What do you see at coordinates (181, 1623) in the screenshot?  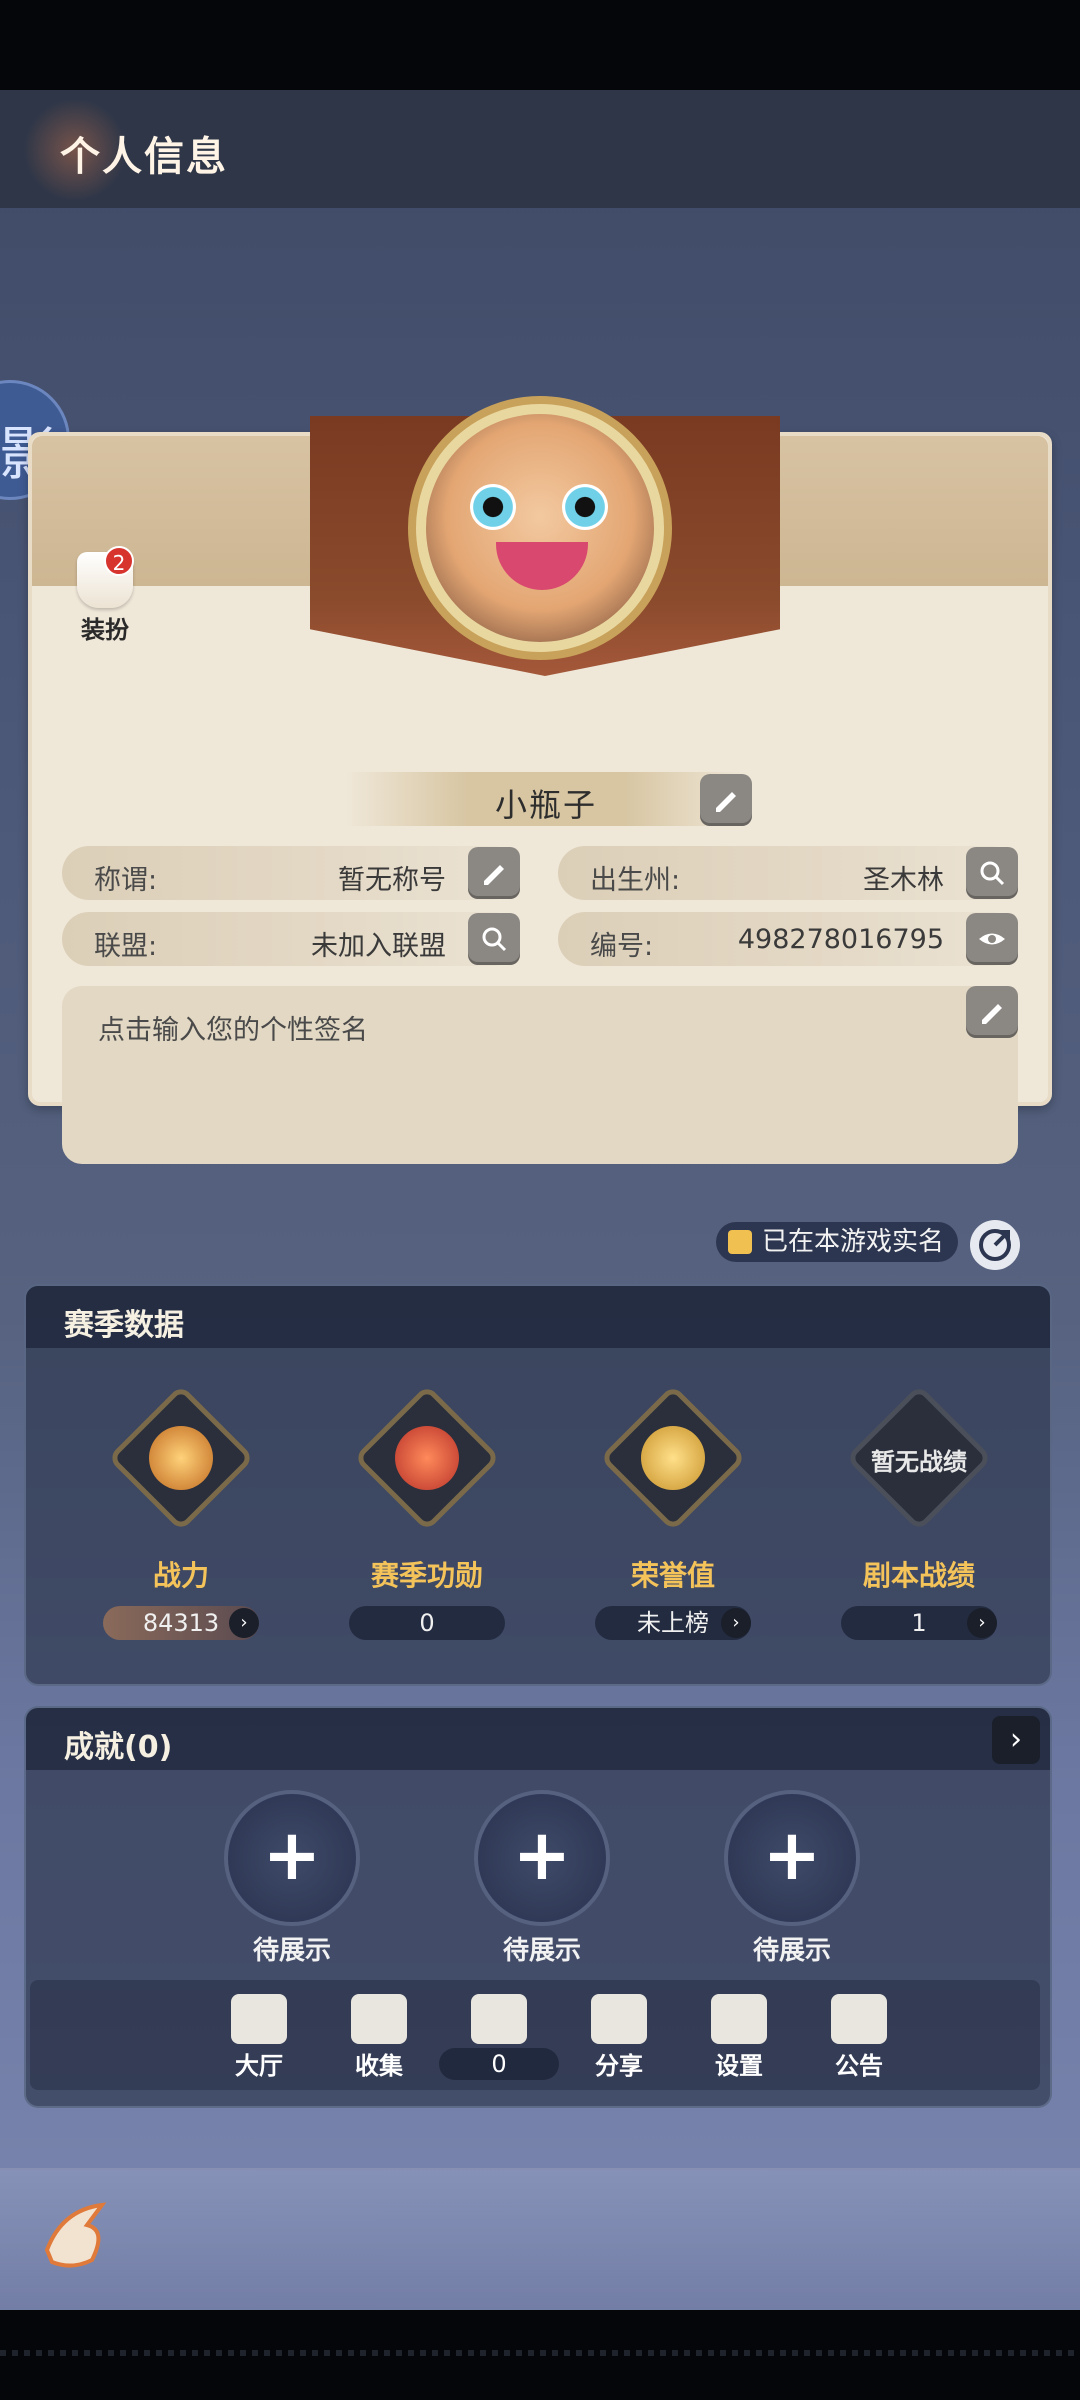 I see `stat-value: 84313 ›` at bounding box center [181, 1623].